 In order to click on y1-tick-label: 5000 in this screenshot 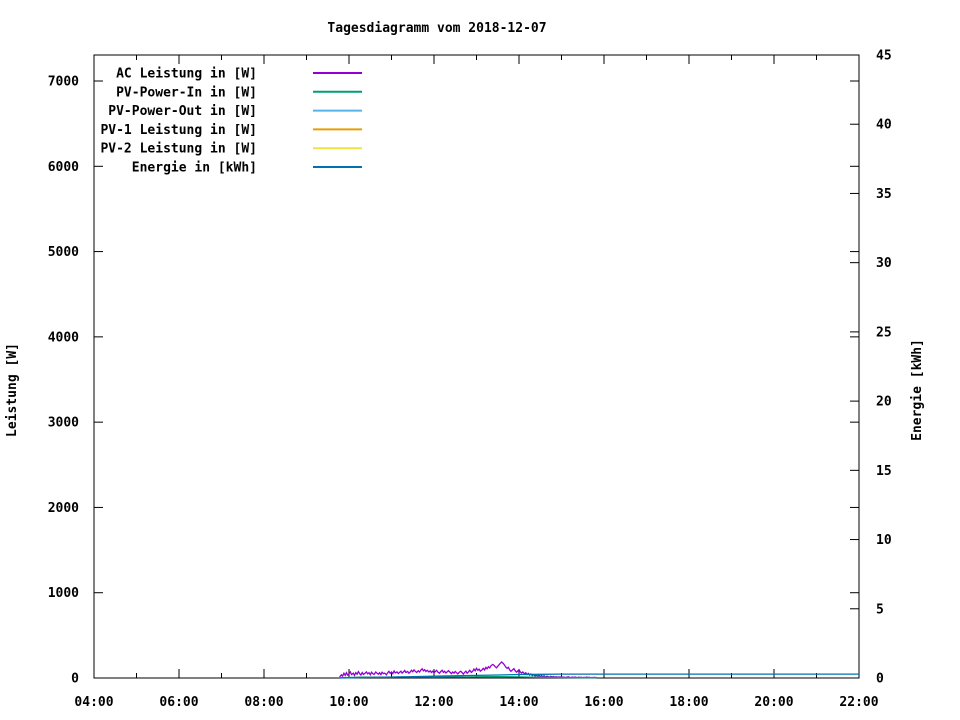, I will do `click(63, 252)`.